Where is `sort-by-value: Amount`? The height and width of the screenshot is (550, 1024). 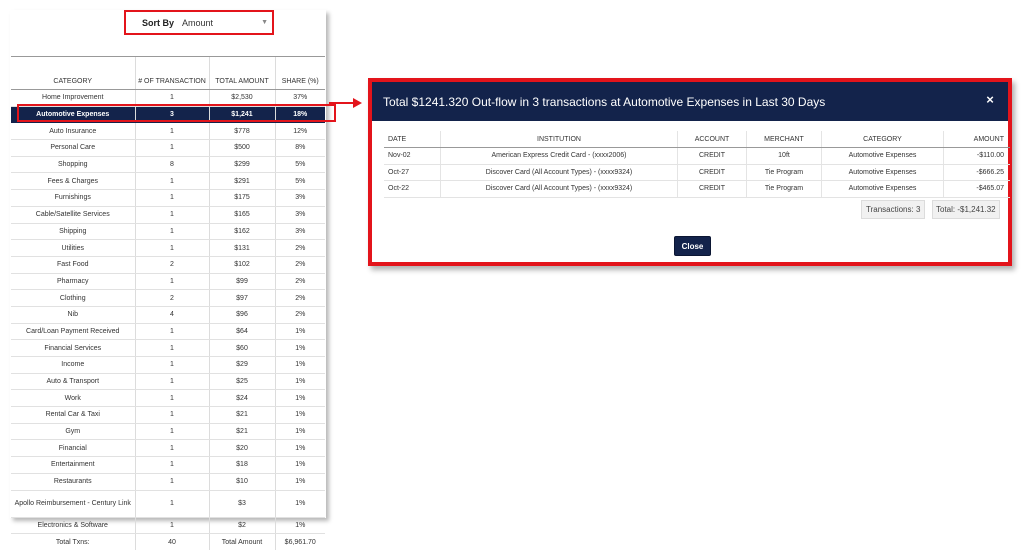
sort-by-value: Amount is located at coordinates (198, 22).